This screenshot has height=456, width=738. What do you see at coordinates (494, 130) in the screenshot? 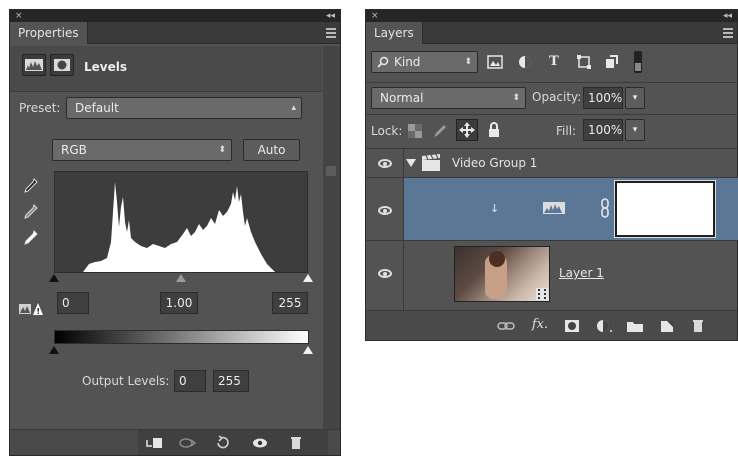
I see `lock-all-icon` at bounding box center [494, 130].